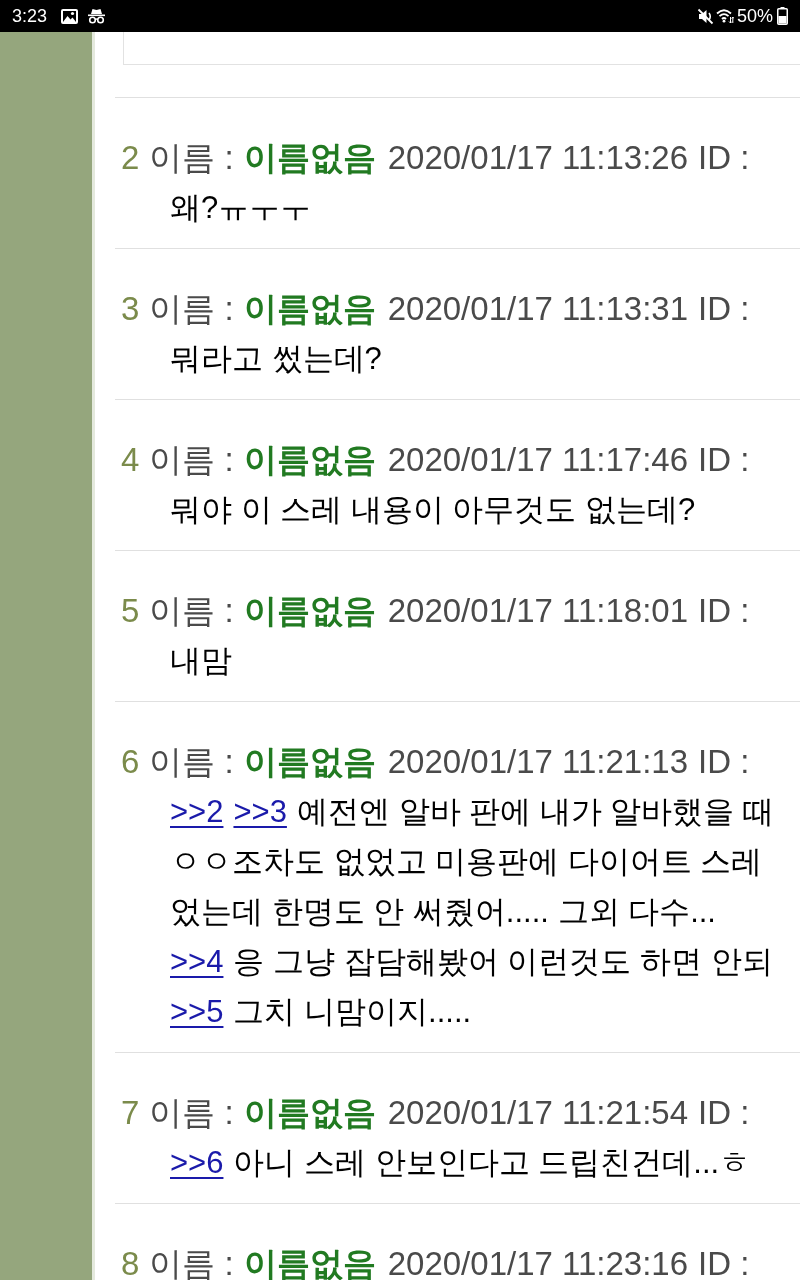  What do you see at coordinates (130, 762) in the screenshot?
I see `post-number: 6` at bounding box center [130, 762].